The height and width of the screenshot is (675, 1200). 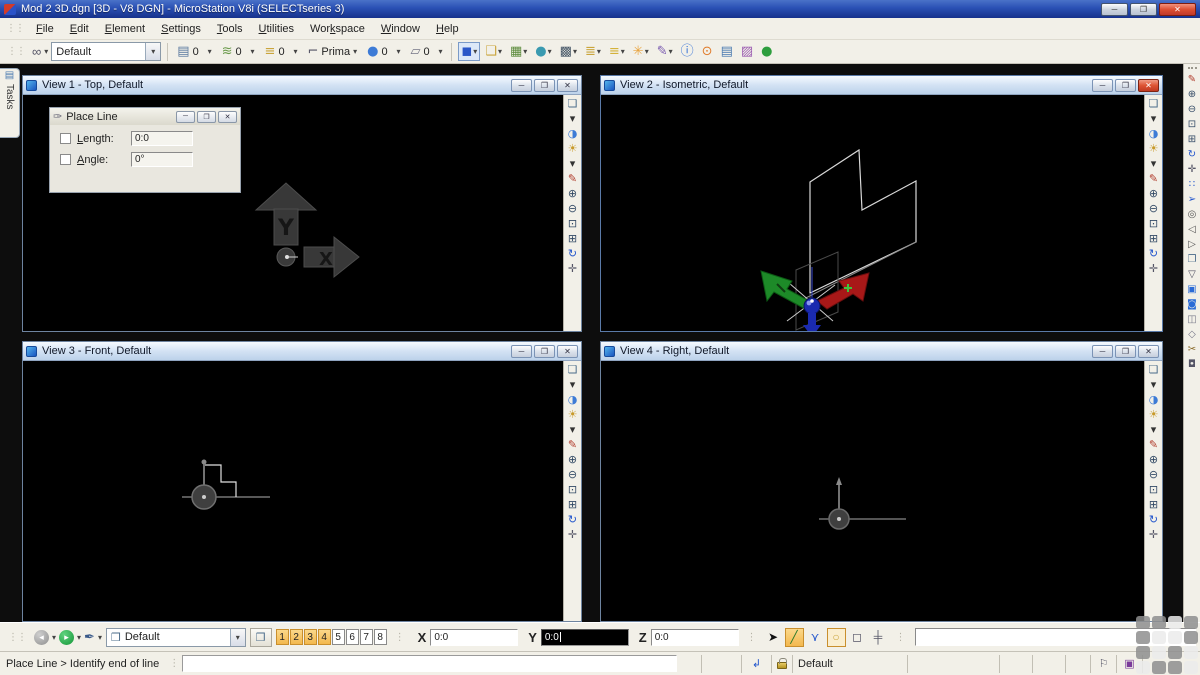 What do you see at coordinates (282, 637) in the screenshot?
I see `view-toggle-1: 1` at bounding box center [282, 637].